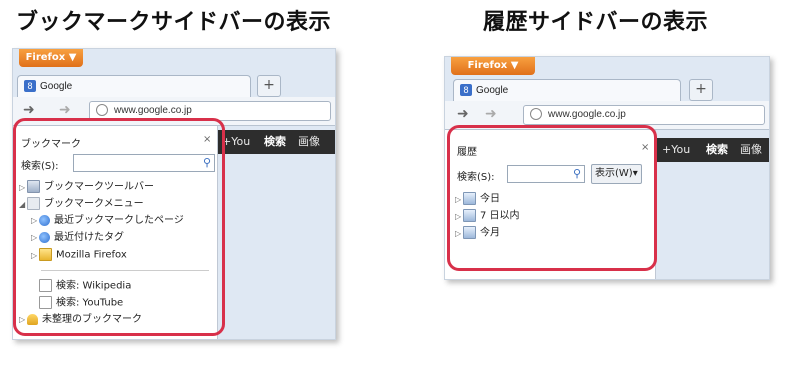 This screenshot has height=370, width=800. What do you see at coordinates (596, 22) in the screenshot?
I see `right-caption: 履歴サイドバーの表示` at bounding box center [596, 22].